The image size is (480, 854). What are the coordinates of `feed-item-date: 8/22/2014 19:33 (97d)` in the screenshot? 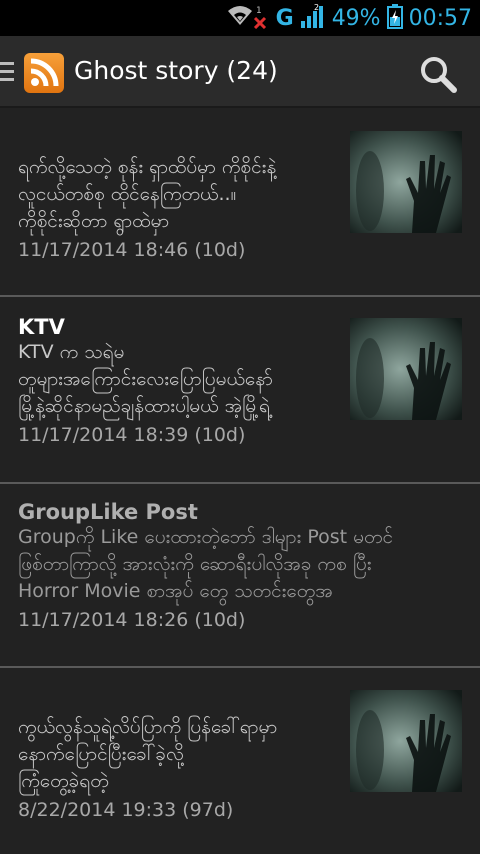 It's located at (126, 810).